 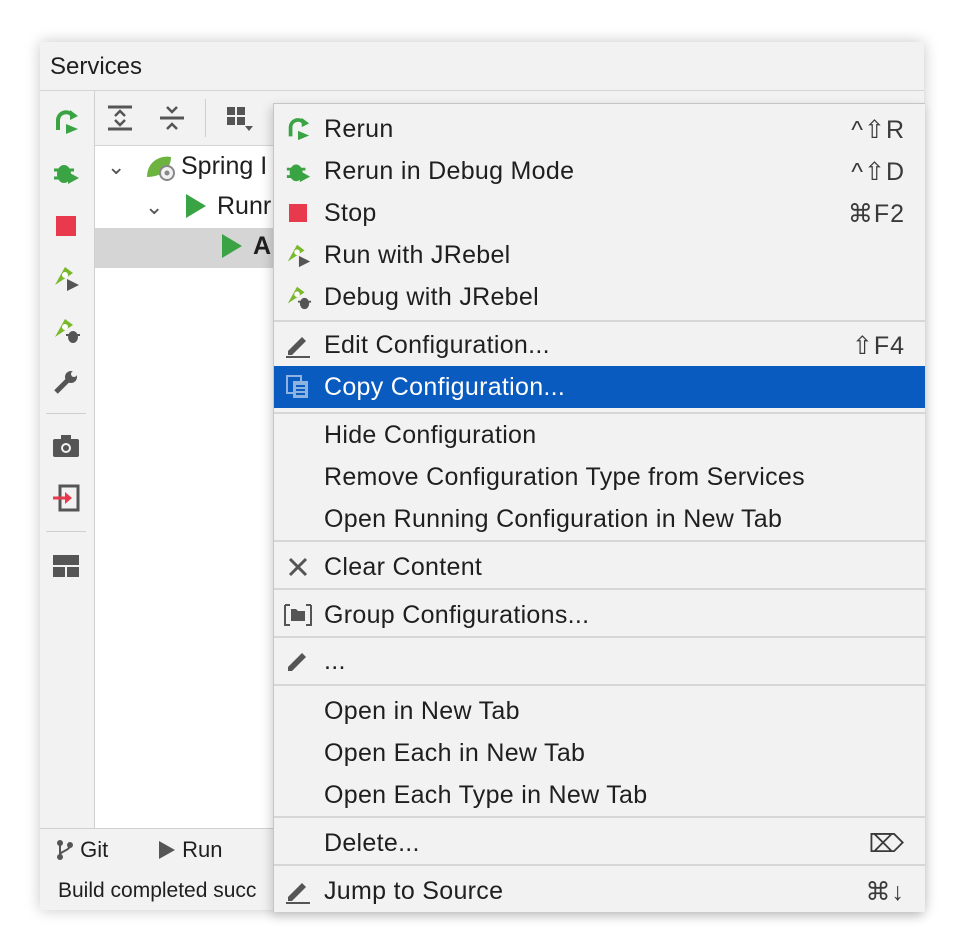 I want to click on menu-item-label: Rerun, so click(x=359, y=129).